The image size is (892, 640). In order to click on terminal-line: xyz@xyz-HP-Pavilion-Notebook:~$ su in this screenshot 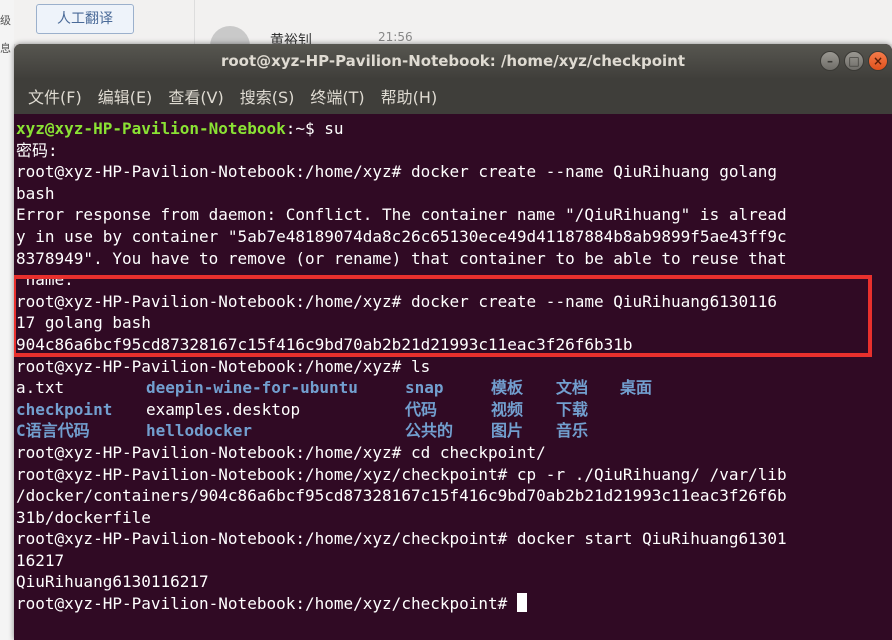, I will do `click(454, 129)`.